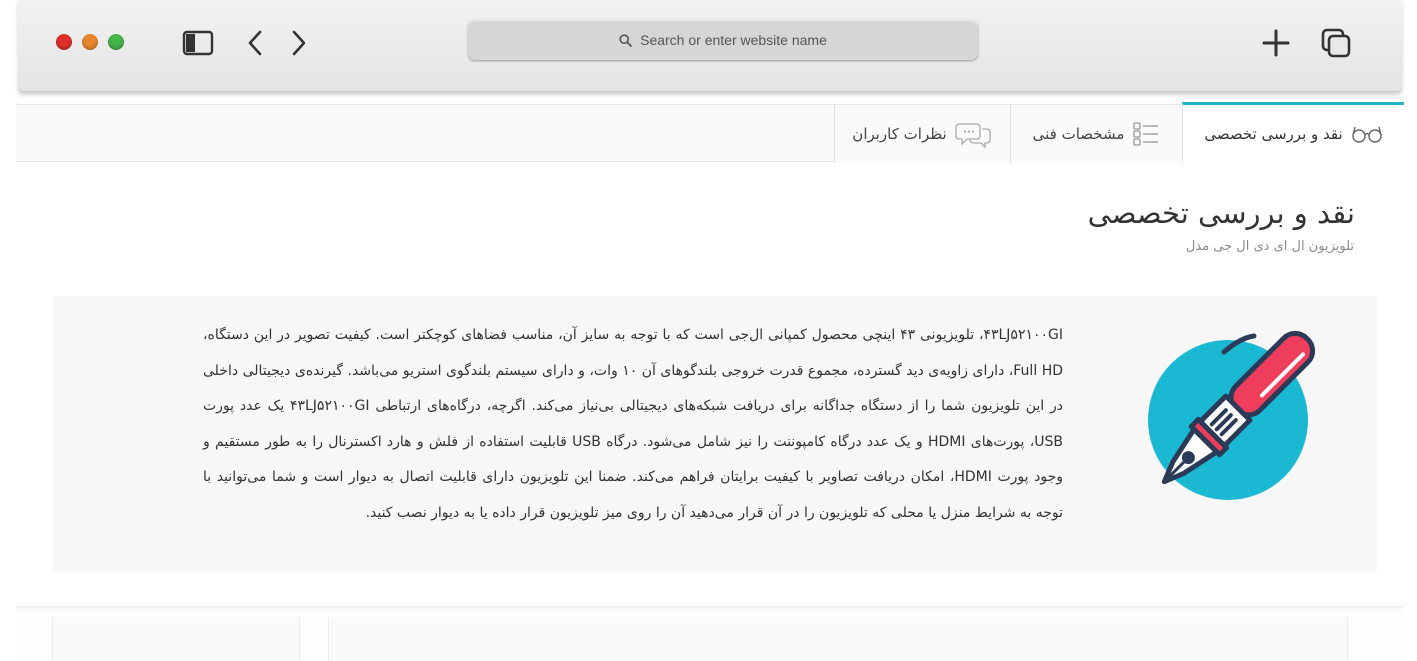 Image resolution: width=1417 pixels, height=661 pixels. I want to click on minimize-window-button, so click(90, 42).